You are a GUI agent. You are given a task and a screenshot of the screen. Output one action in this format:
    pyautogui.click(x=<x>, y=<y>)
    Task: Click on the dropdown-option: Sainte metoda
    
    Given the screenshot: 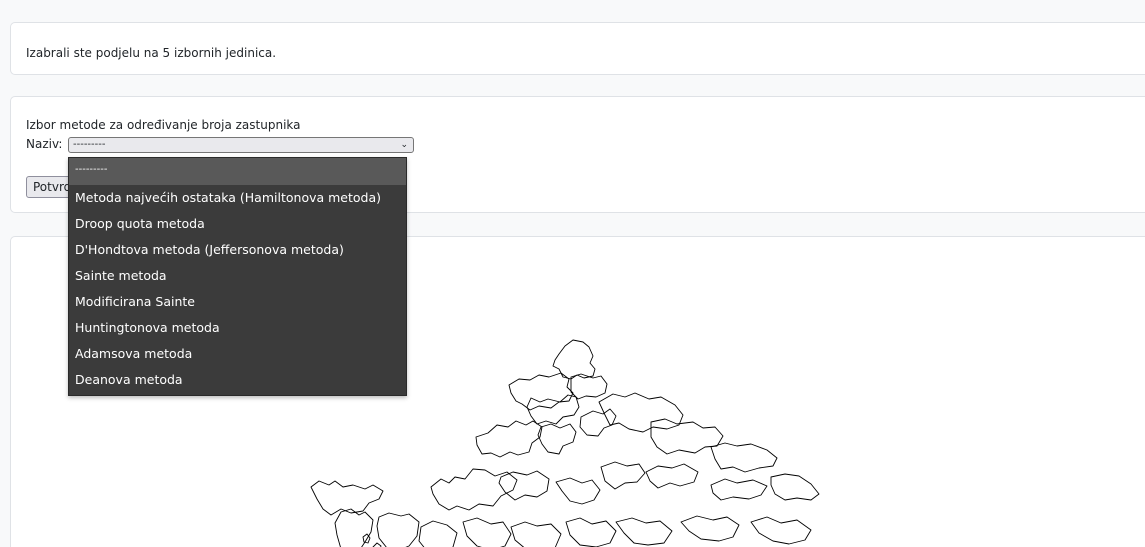 What is the action you would take?
    pyautogui.click(x=237, y=276)
    